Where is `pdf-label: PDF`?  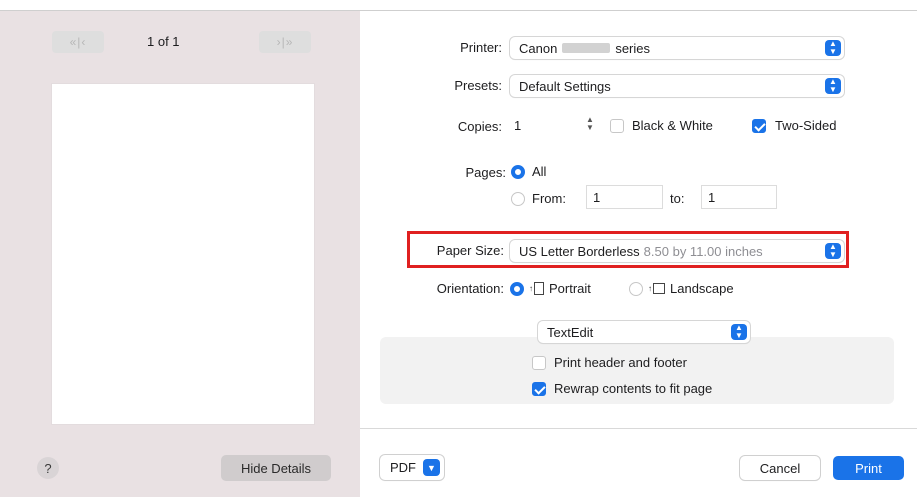 pdf-label: PDF is located at coordinates (403, 467).